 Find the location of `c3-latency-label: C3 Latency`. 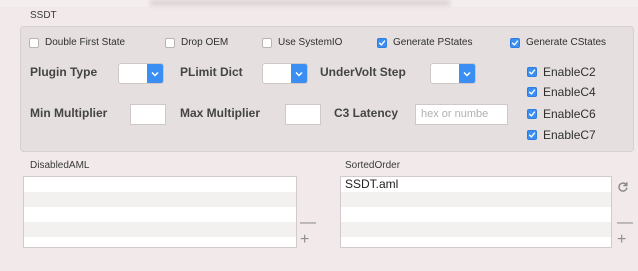

c3-latency-label: C3 Latency is located at coordinates (366, 113).